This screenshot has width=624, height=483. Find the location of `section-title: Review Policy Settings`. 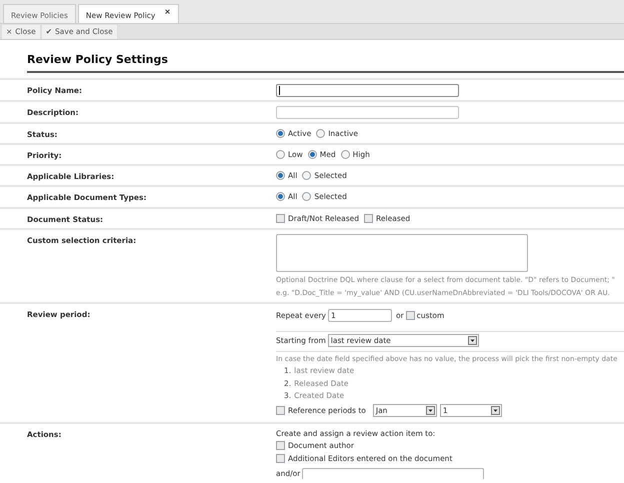

section-title: Review Policy Settings is located at coordinates (97, 59).